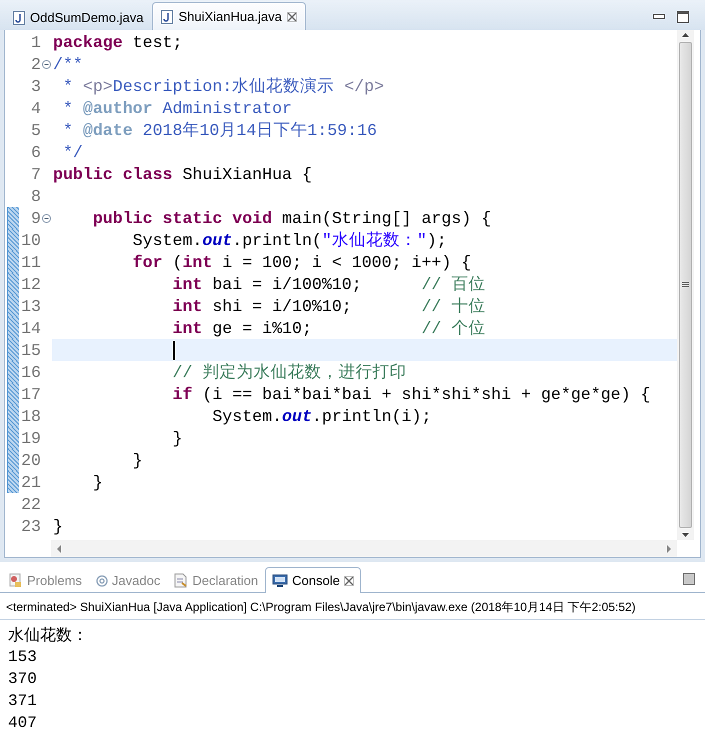 Image resolution: width=705 pixels, height=740 pixels. I want to click on view-tab: Problems, so click(45, 580).